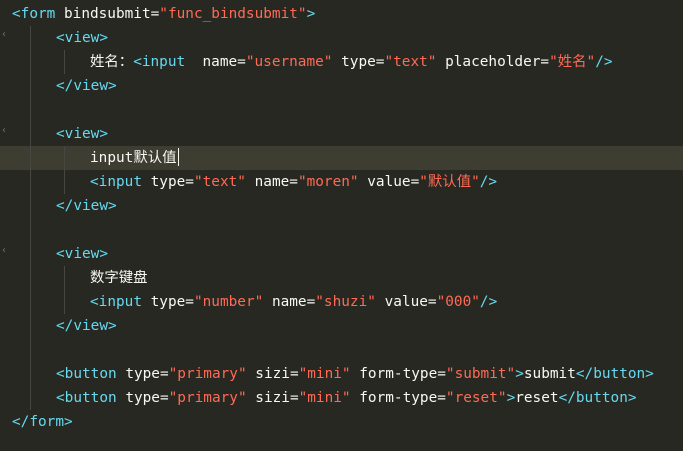  I want to click on code-line: 数字键盘, so click(341, 278).